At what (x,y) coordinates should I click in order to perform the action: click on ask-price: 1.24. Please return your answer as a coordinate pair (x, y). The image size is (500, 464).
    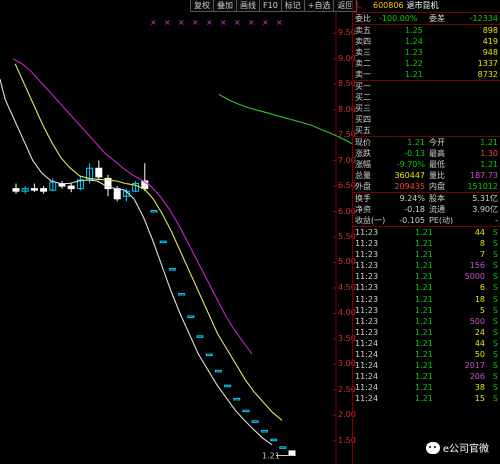
    Looking at the image, I should click on (414, 41).